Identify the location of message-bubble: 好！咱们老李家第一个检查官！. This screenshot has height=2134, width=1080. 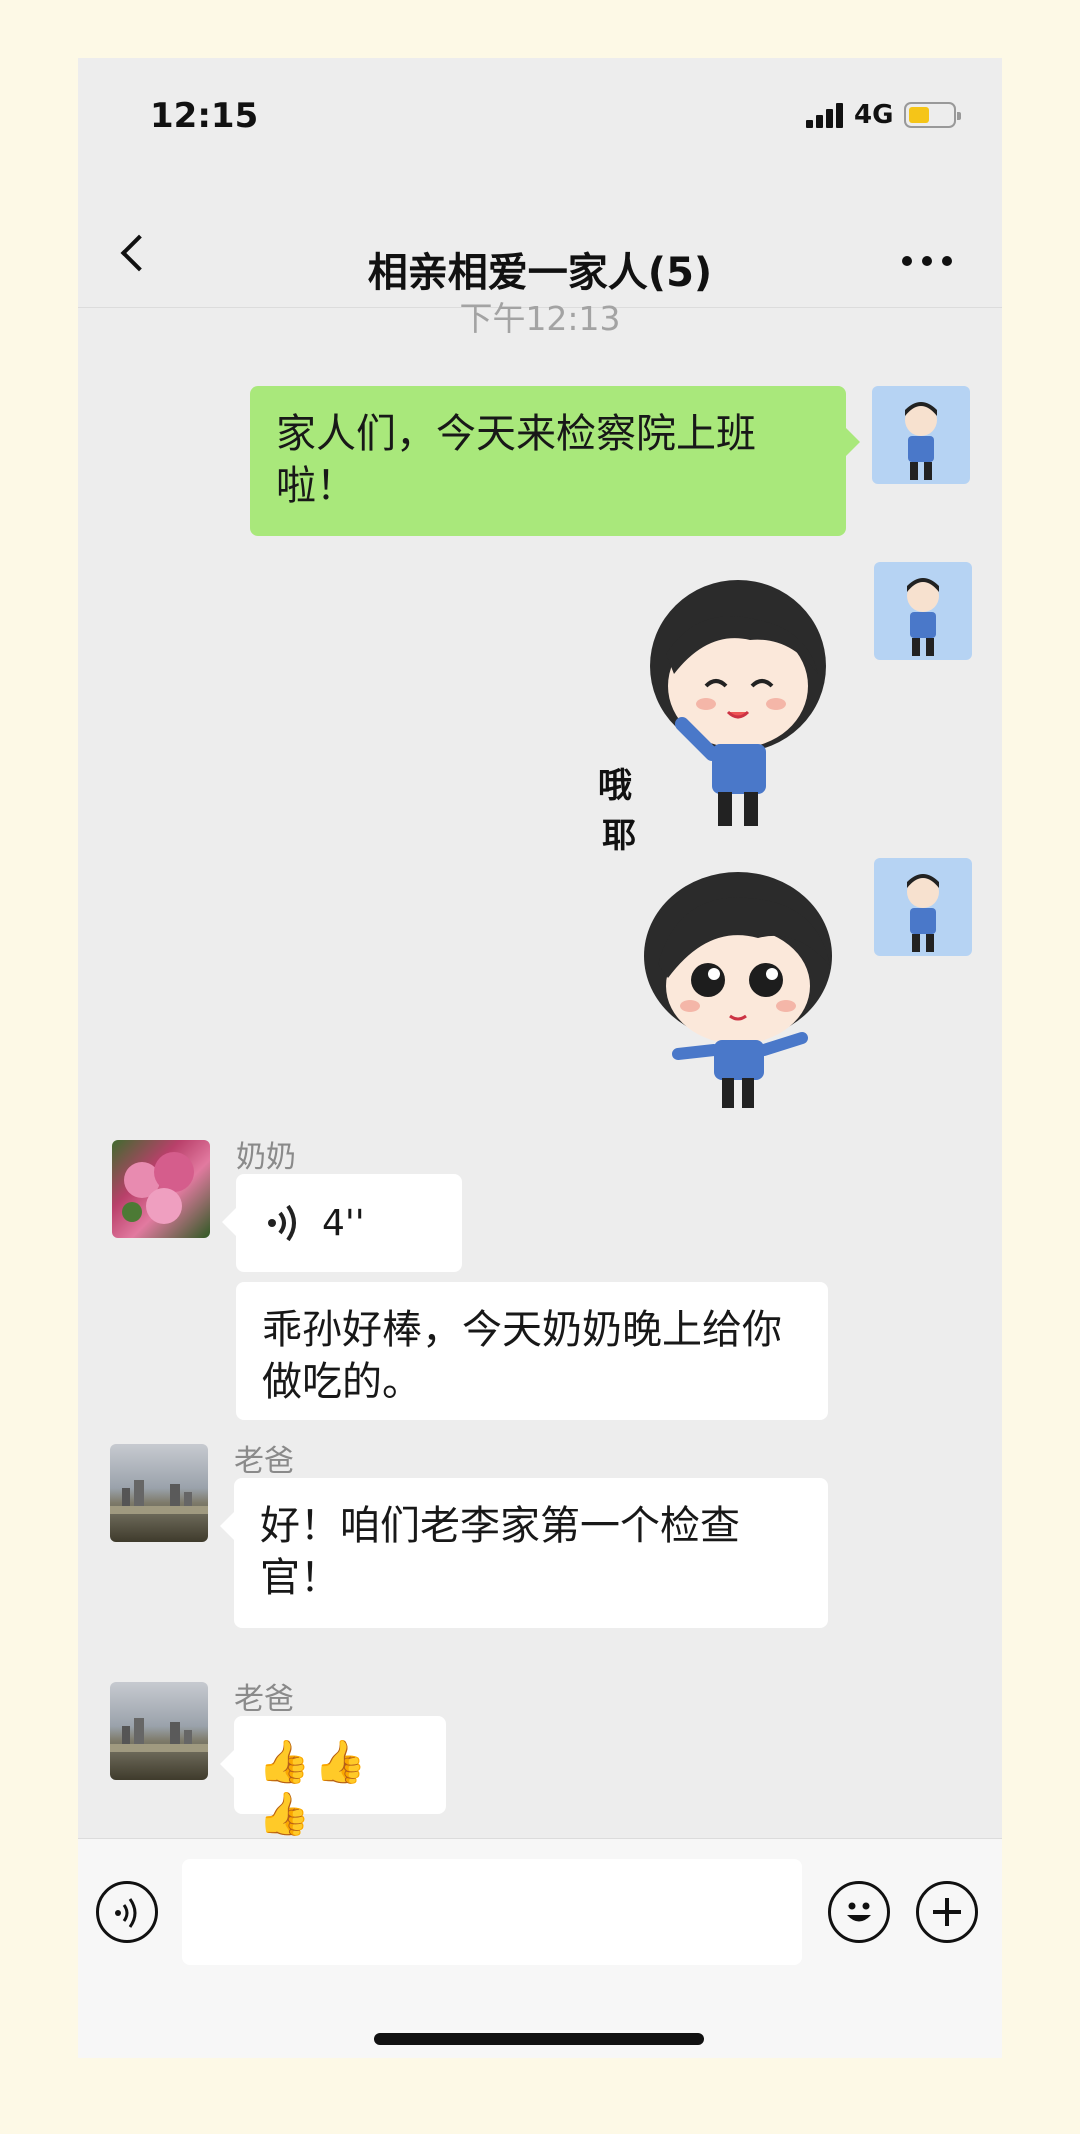
(531, 1553).